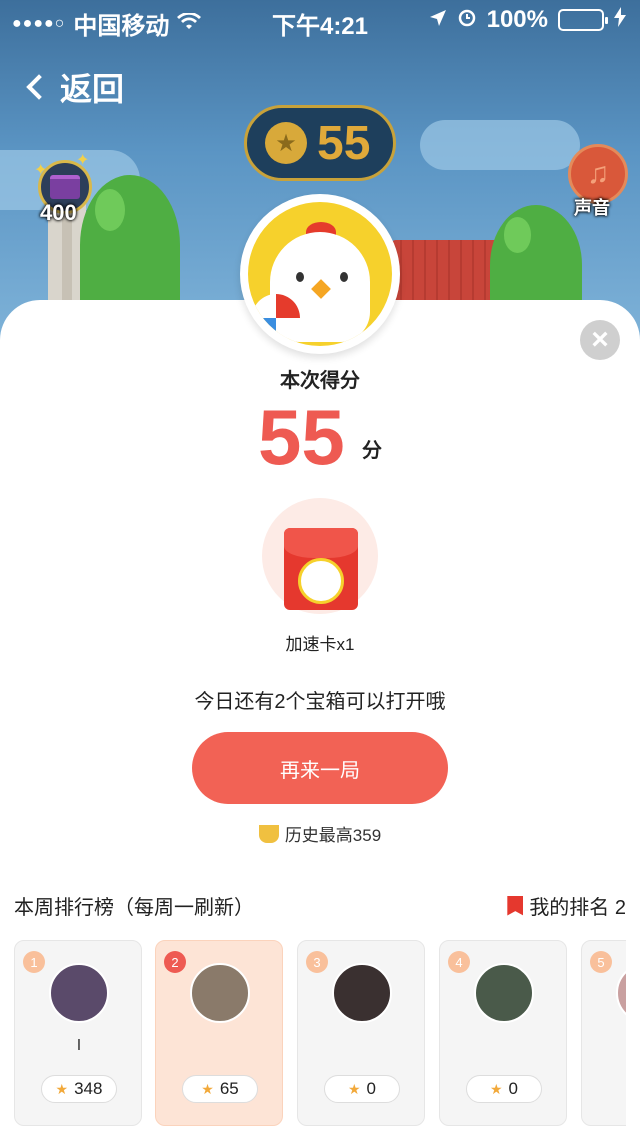  Describe the element at coordinates (130, 245) in the screenshot. I see `tree` at that location.